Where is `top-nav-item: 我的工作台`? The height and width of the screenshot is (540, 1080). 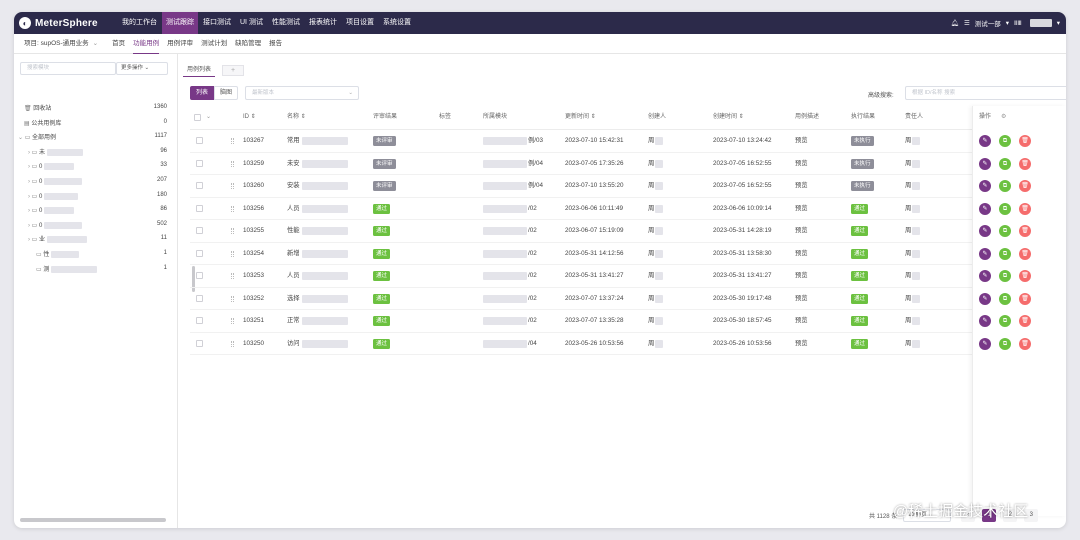 top-nav-item: 我的工作台 is located at coordinates (139, 23).